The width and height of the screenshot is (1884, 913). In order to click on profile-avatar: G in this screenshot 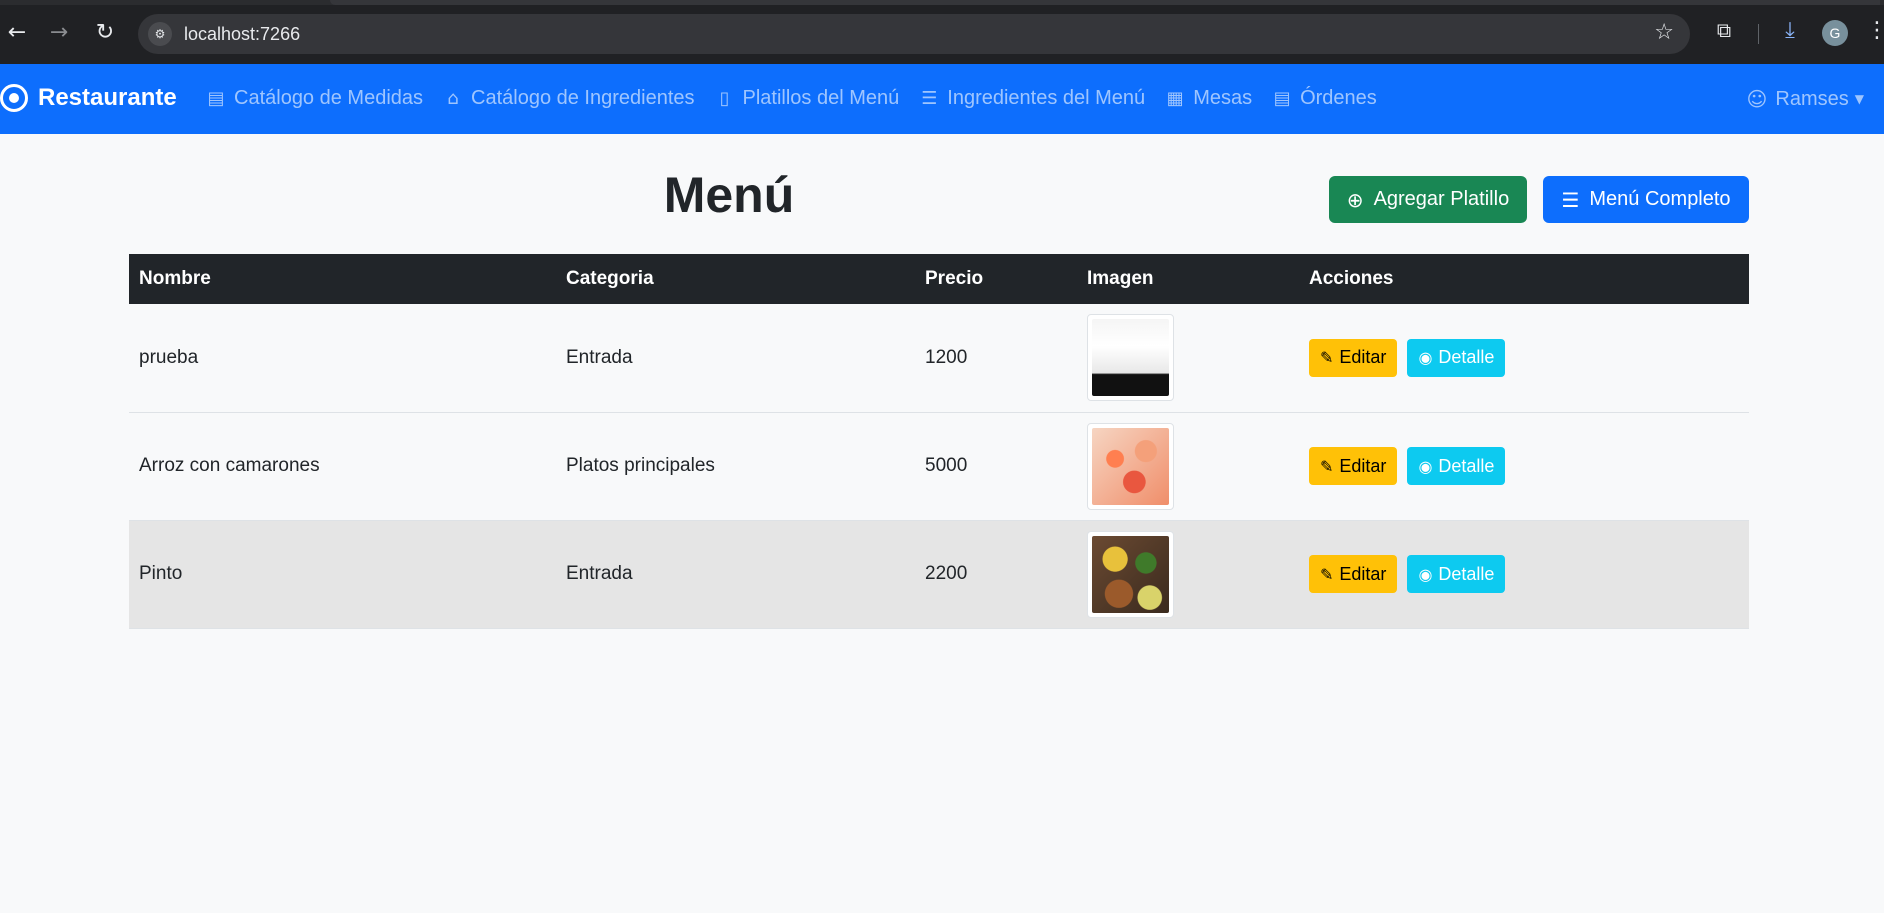, I will do `click(1835, 33)`.